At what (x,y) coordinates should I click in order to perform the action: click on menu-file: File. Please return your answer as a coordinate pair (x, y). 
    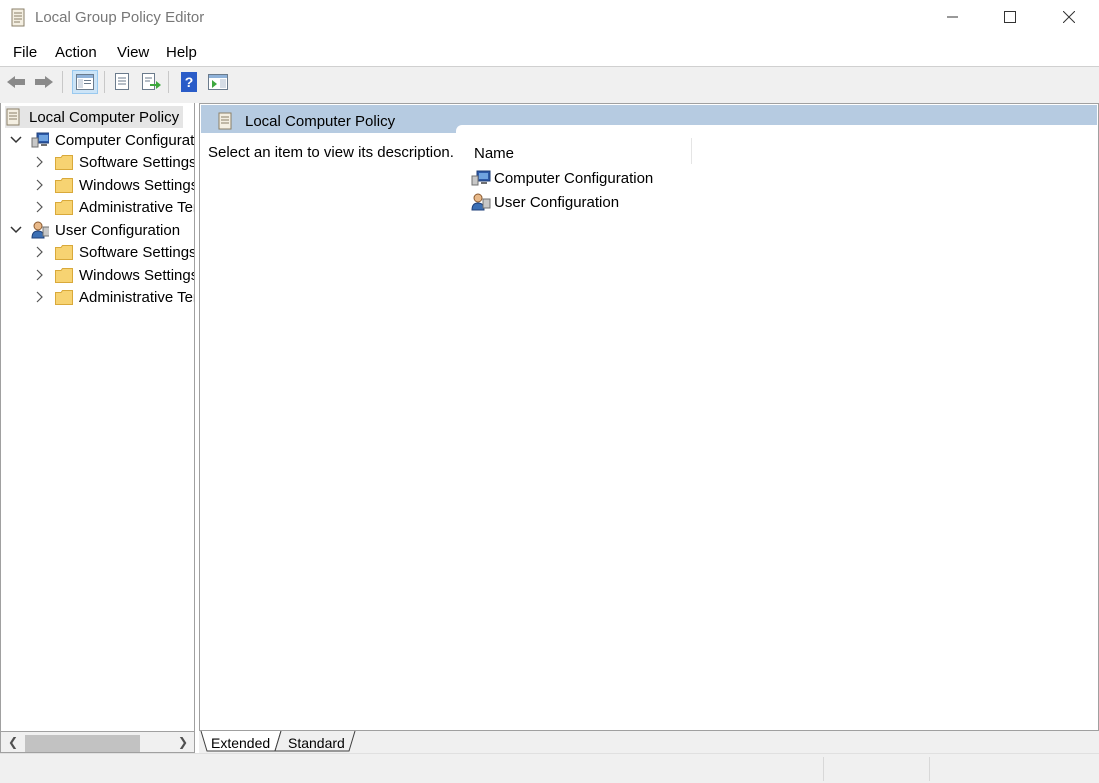
    Looking at the image, I should click on (25, 52).